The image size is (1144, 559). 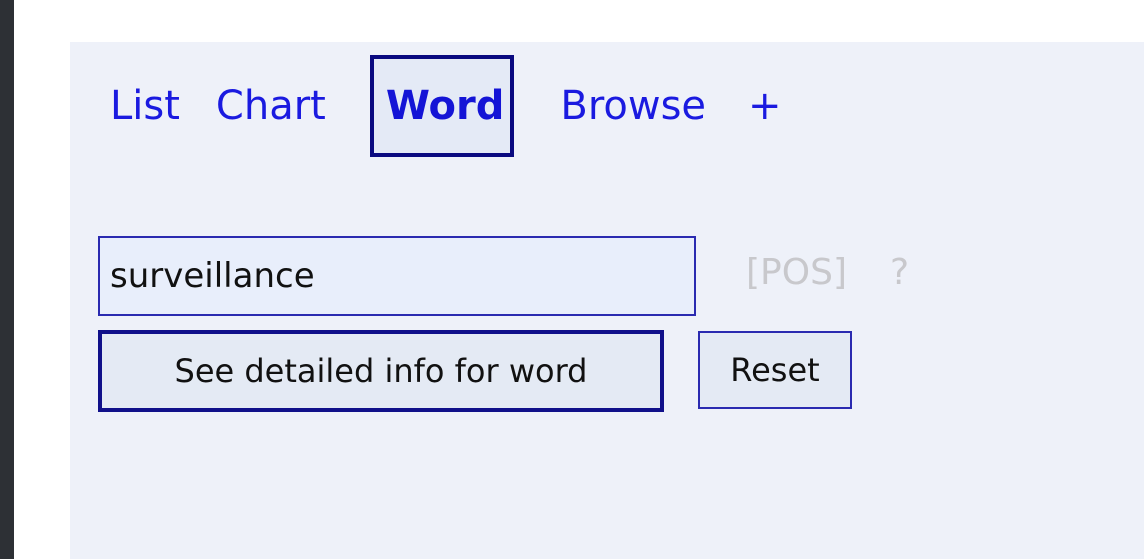 I want to click on see-detailed-info-label: See detailed info for word, so click(x=381, y=371).